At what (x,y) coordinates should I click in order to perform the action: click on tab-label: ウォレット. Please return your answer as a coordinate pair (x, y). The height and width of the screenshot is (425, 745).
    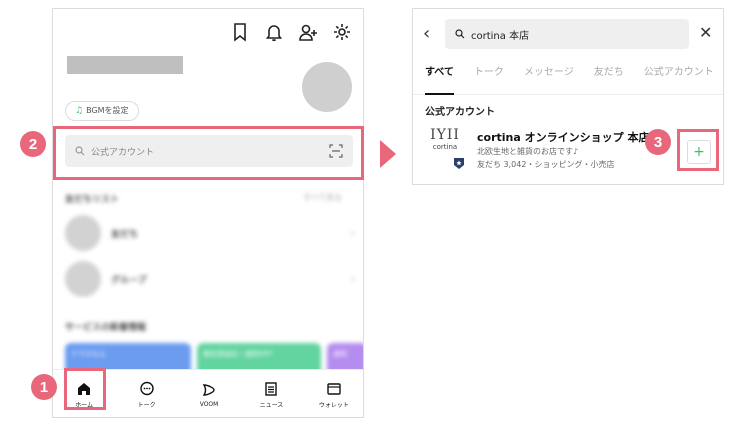
    Looking at the image, I should click on (333, 405).